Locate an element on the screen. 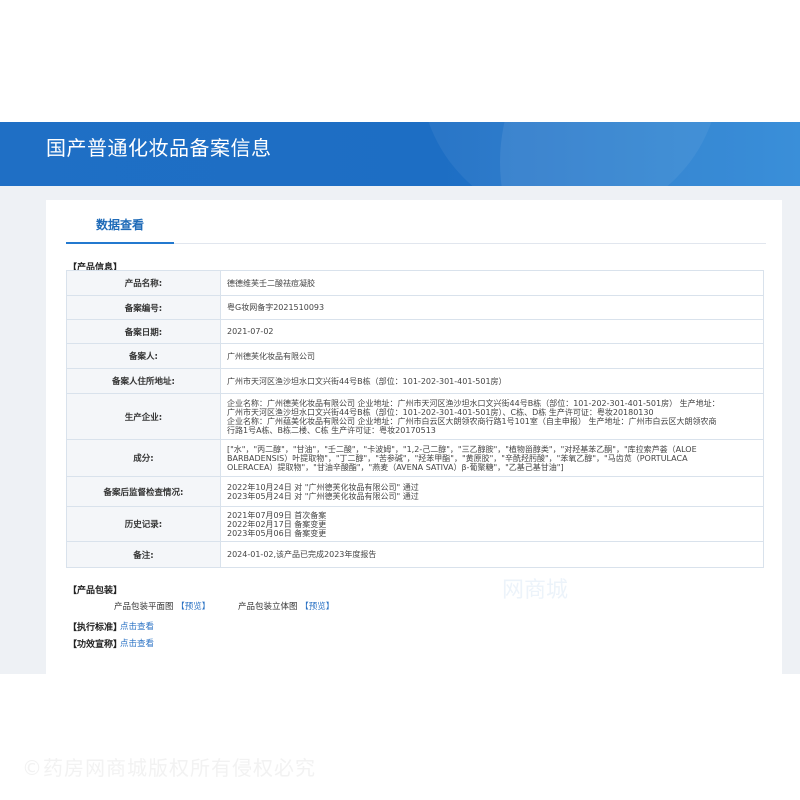 This screenshot has width=800, height=800. remarks-value: 2024-01-02,该产品已完成2023年度报告 is located at coordinates (492, 554).